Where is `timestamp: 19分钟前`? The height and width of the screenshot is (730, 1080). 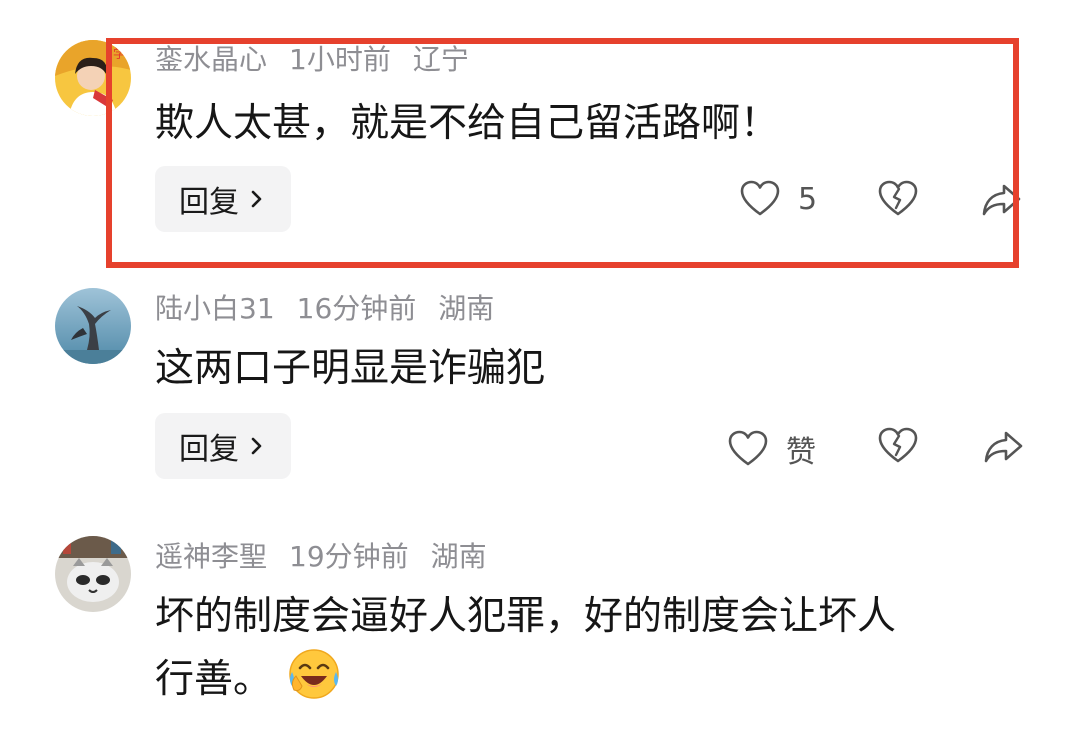
timestamp: 19分钟前 is located at coordinates (349, 556).